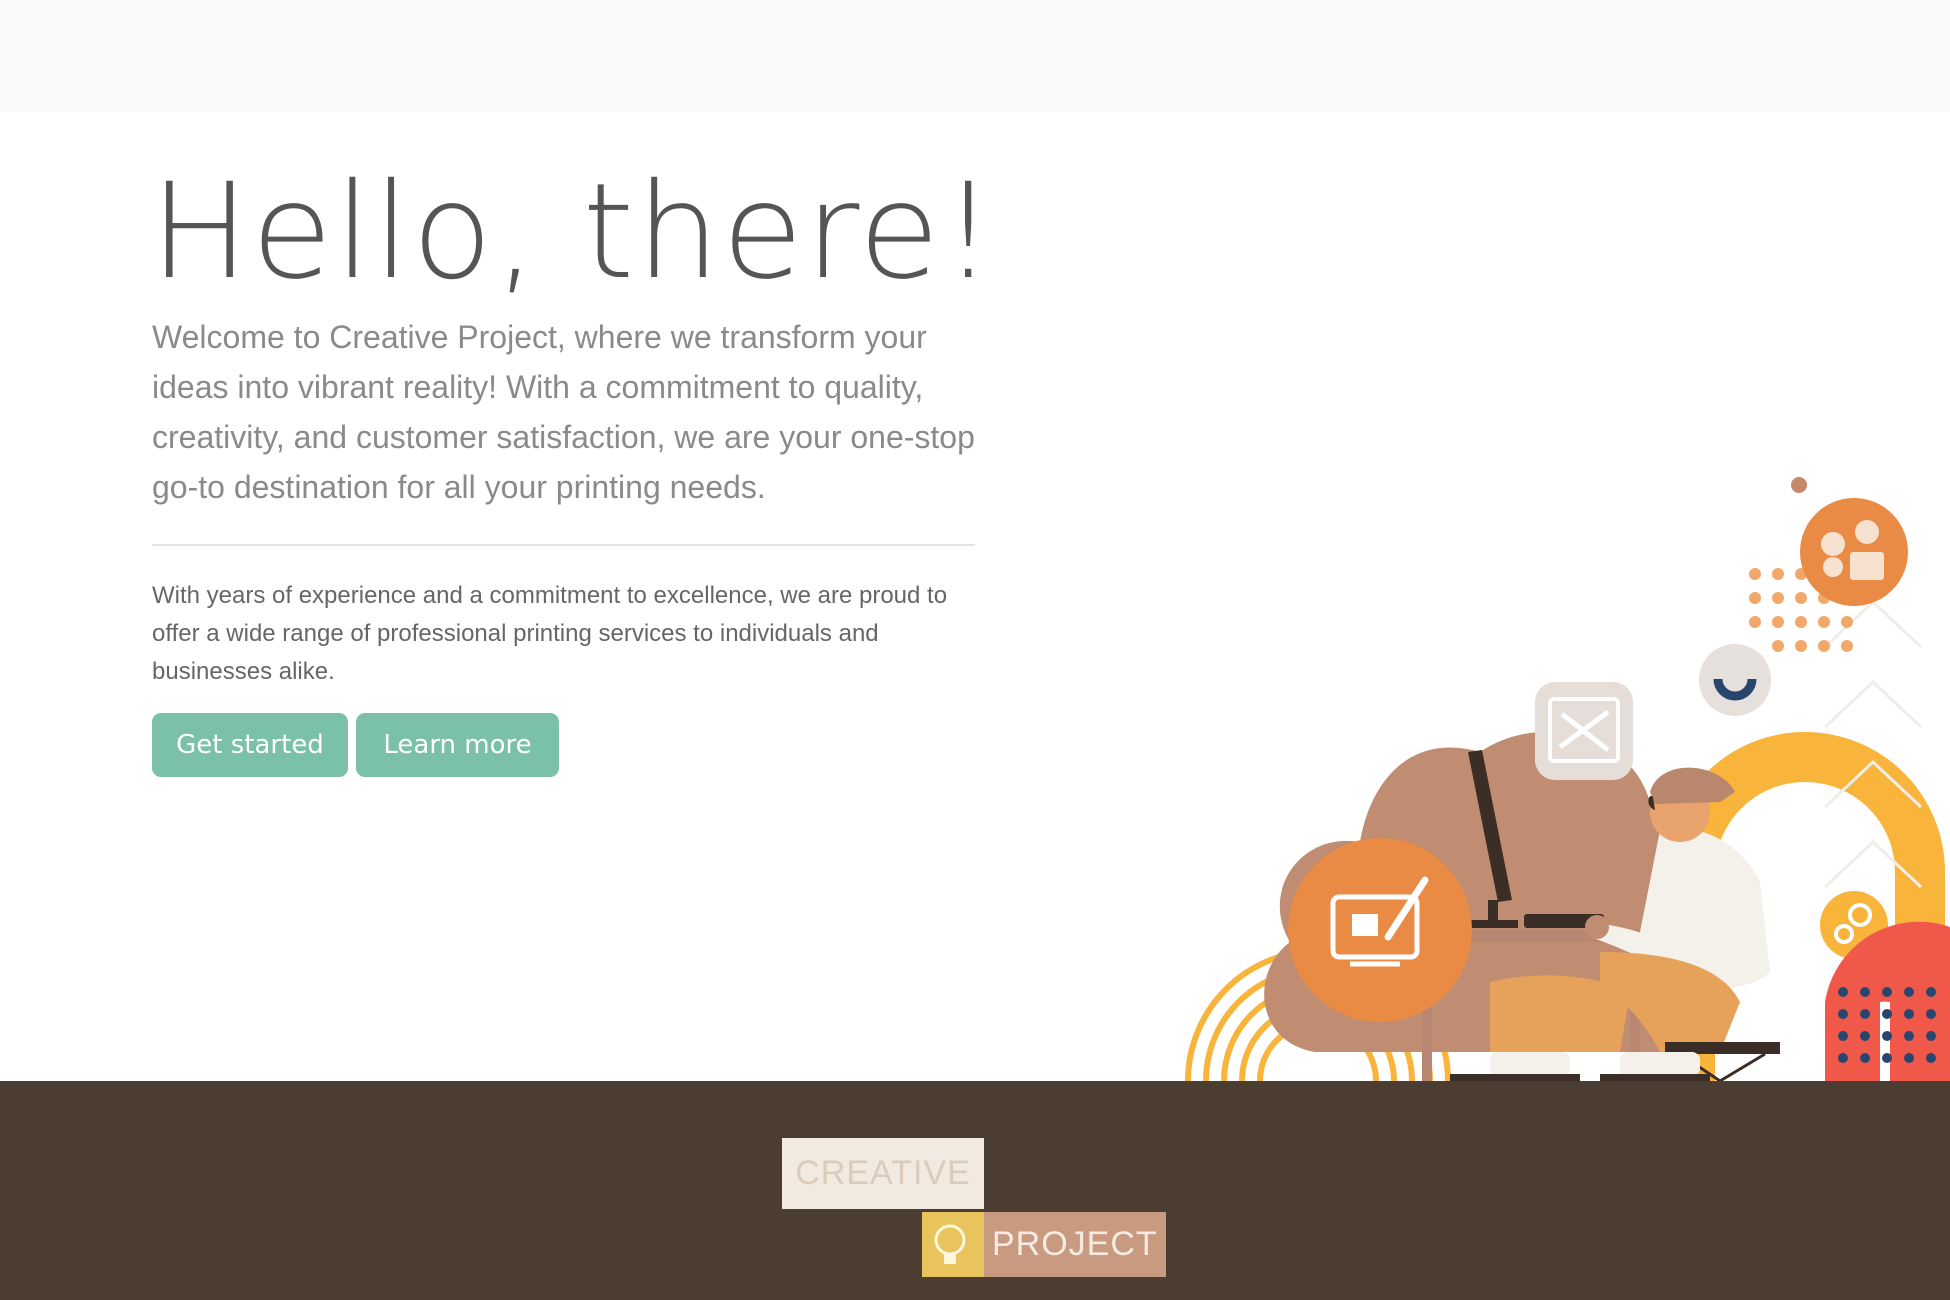 The height and width of the screenshot is (1300, 1950). What do you see at coordinates (250, 745) in the screenshot?
I see `get-started-button: Get started` at bounding box center [250, 745].